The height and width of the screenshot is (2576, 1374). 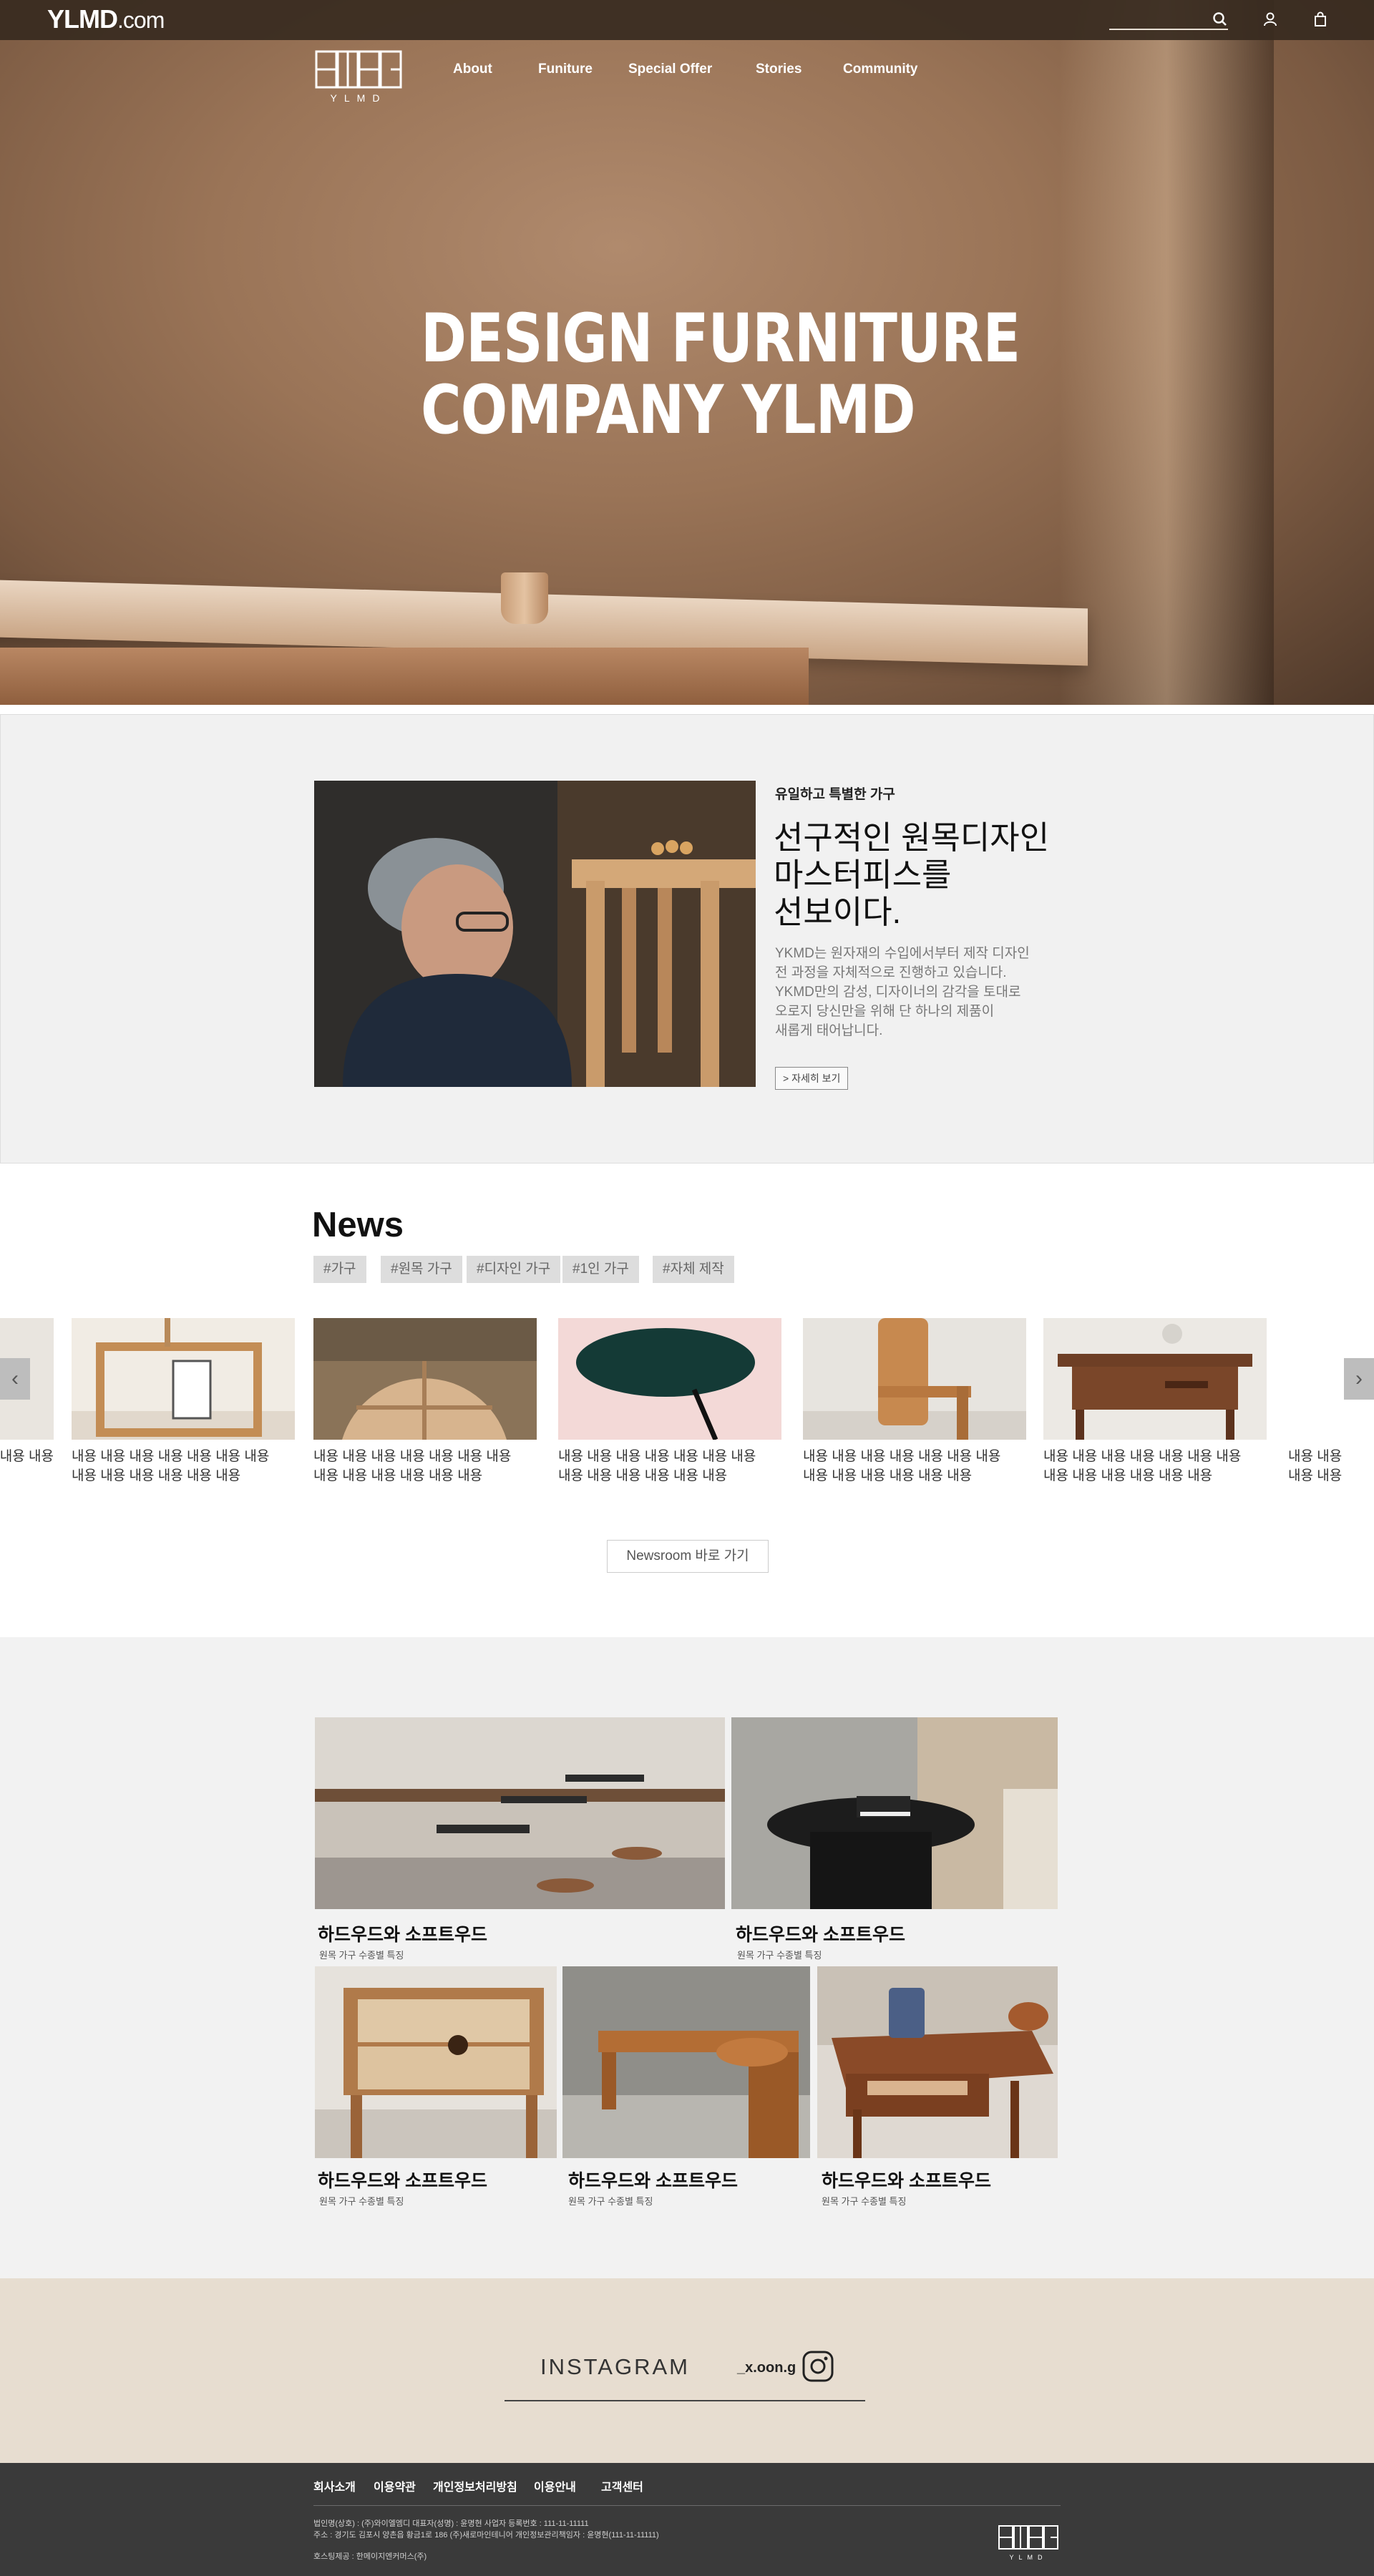 What do you see at coordinates (555, 2485) in the screenshot?
I see `footer-link-guide: 이용안내` at bounding box center [555, 2485].